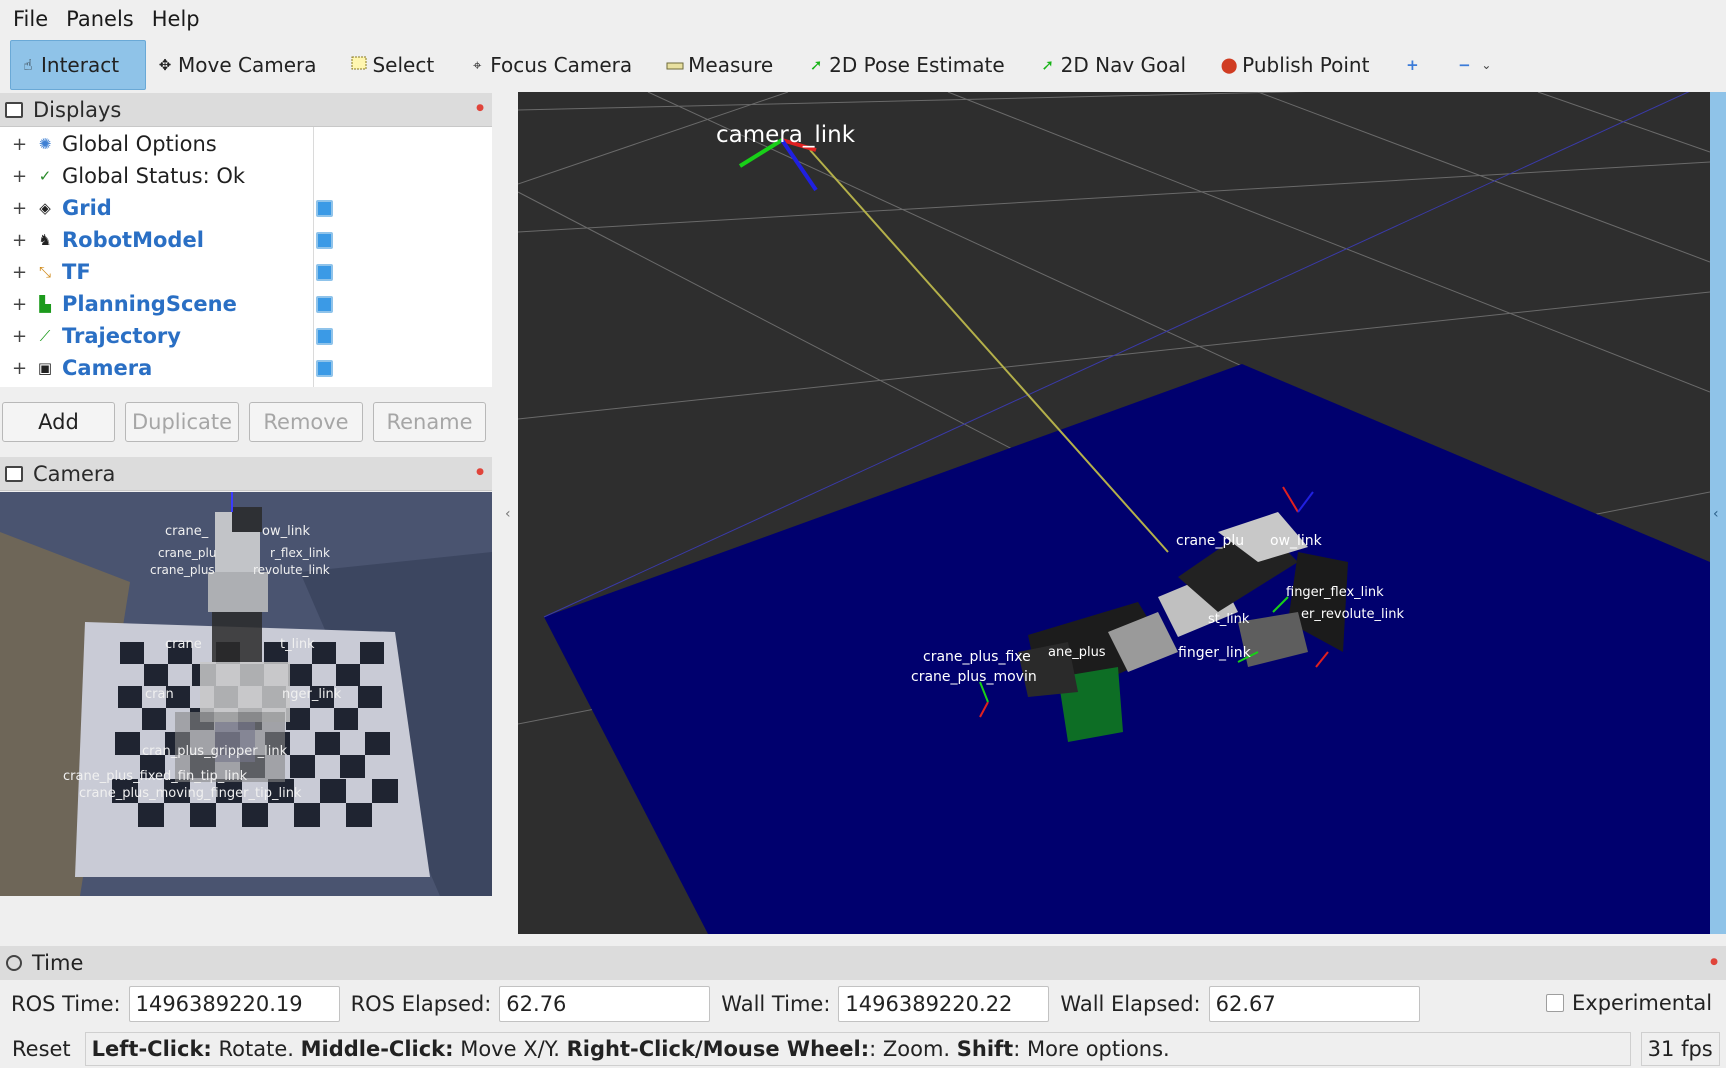 Image resolution: width=1726 pixels, height=1068 pixels. I want to click on focus-crosshair-icon: ⌖, so click(477, 65).